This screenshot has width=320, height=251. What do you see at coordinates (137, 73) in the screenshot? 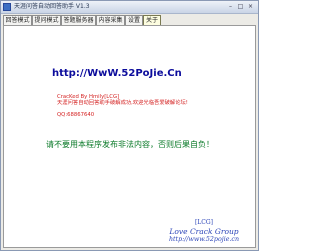
I see `site-url: http://WwW.52PoJie.Cn` at bounding box center [137, 73].